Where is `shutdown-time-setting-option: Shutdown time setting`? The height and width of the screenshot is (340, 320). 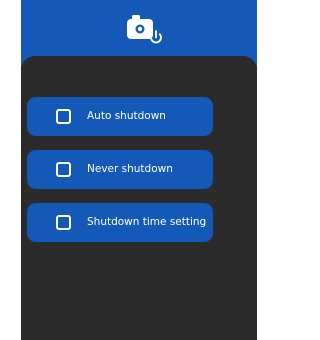 shutdown-time-setting-option: Shutdown time setting is located at coordinates (120, 222).